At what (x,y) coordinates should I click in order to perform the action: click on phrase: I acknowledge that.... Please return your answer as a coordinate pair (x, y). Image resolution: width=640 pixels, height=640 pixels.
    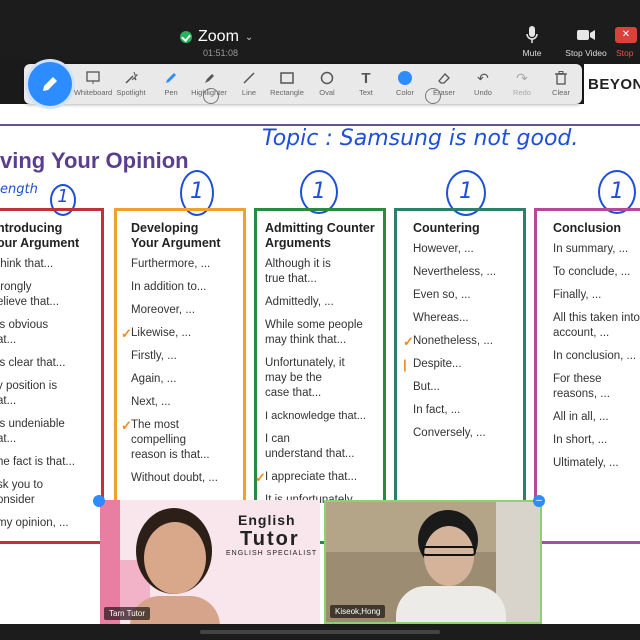
    Looking at the image, I should click on (315, 416).